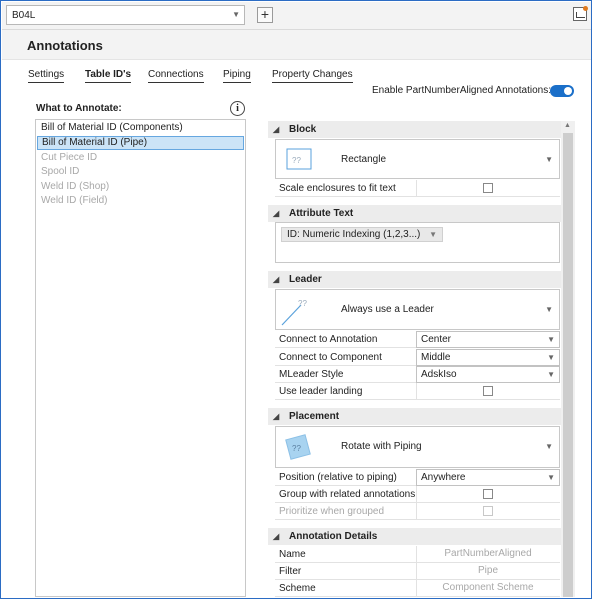  I want to click on leader-landing-label: Use leader landing, so click(321, 391).